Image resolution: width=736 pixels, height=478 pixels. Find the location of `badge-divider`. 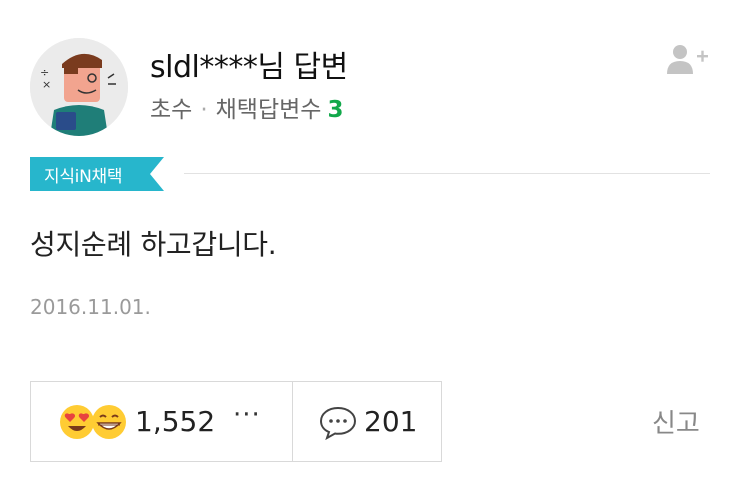

badge-divider is located at coordinates (447, 173).